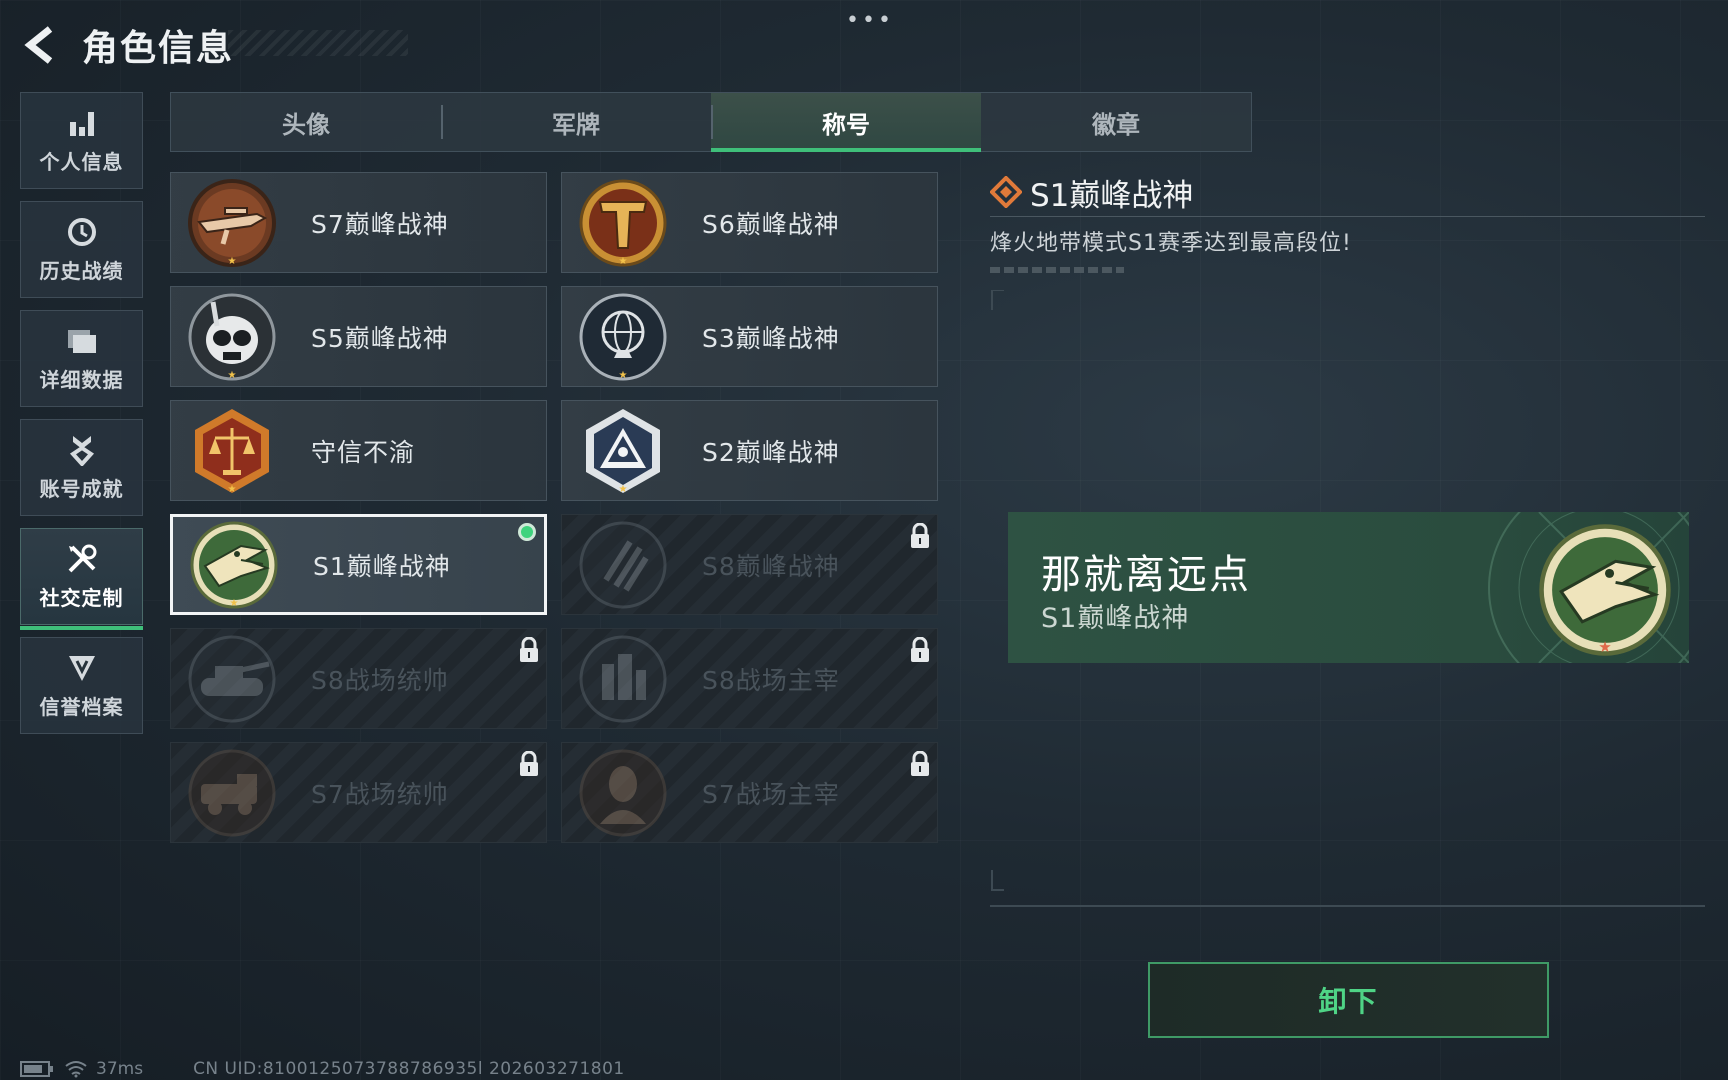 The image size is (1728, 1080). What do you see at coordinates (40, 45) in the screenshot?
I see `back-arrow-icon` at bounding box center [40, 45].